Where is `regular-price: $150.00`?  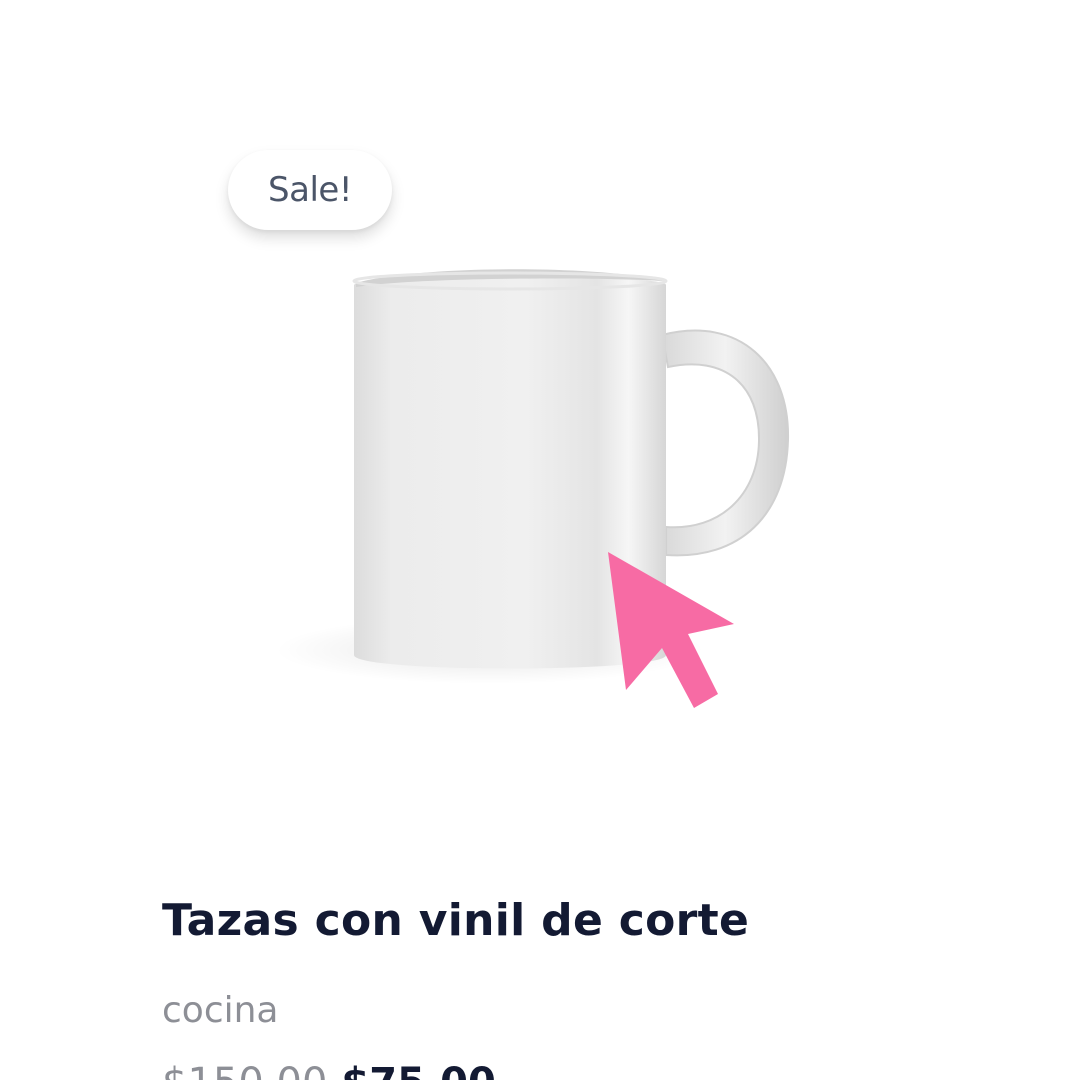
regular-price: $150.00 is located at coordinates (244, 1070).